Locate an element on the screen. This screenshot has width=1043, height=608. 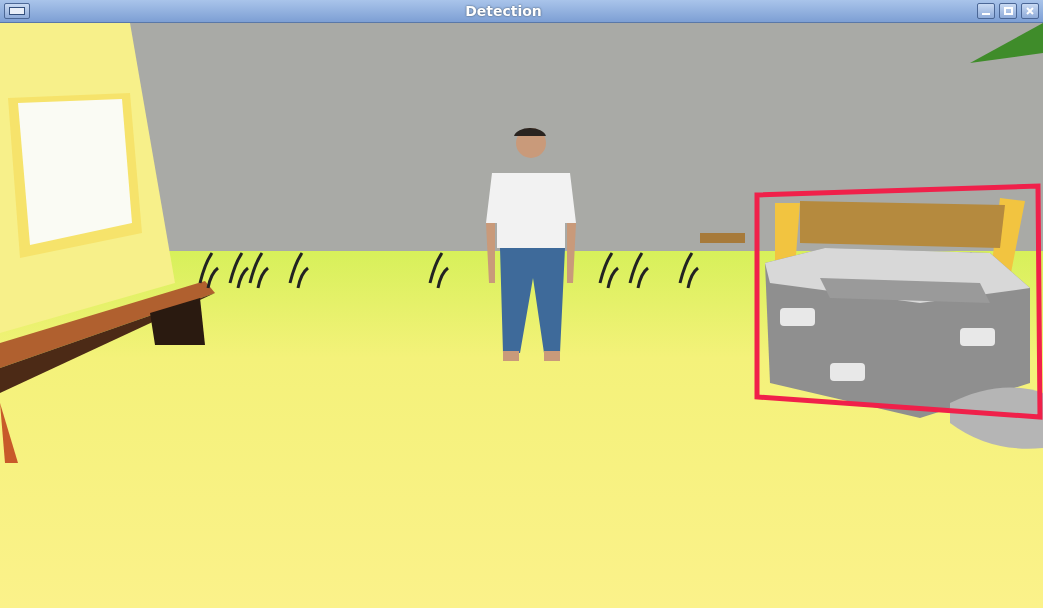
window-title: Detection is located at coordinates (503, 11).